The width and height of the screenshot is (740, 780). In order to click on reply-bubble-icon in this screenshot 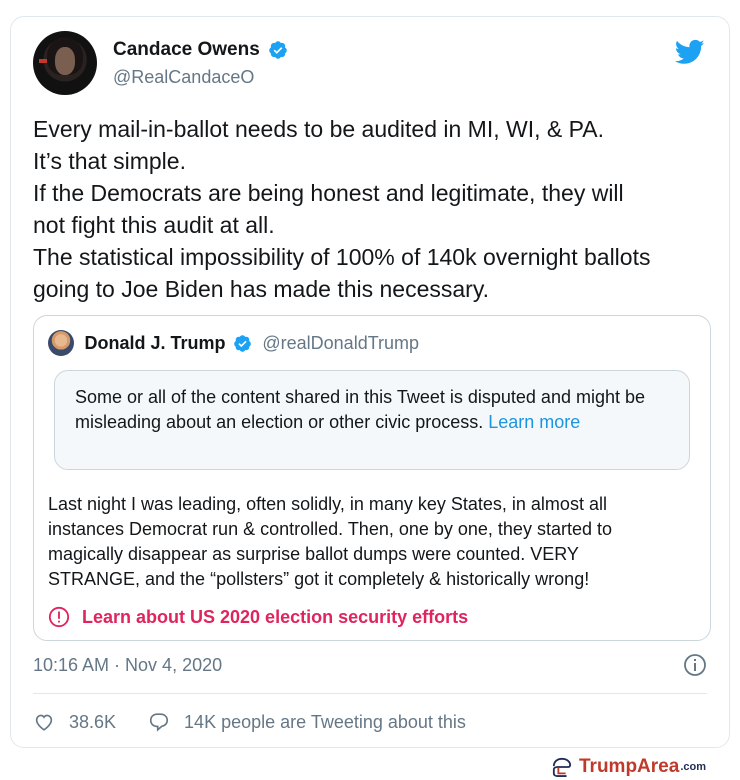, I will do `click(159, 722)`.